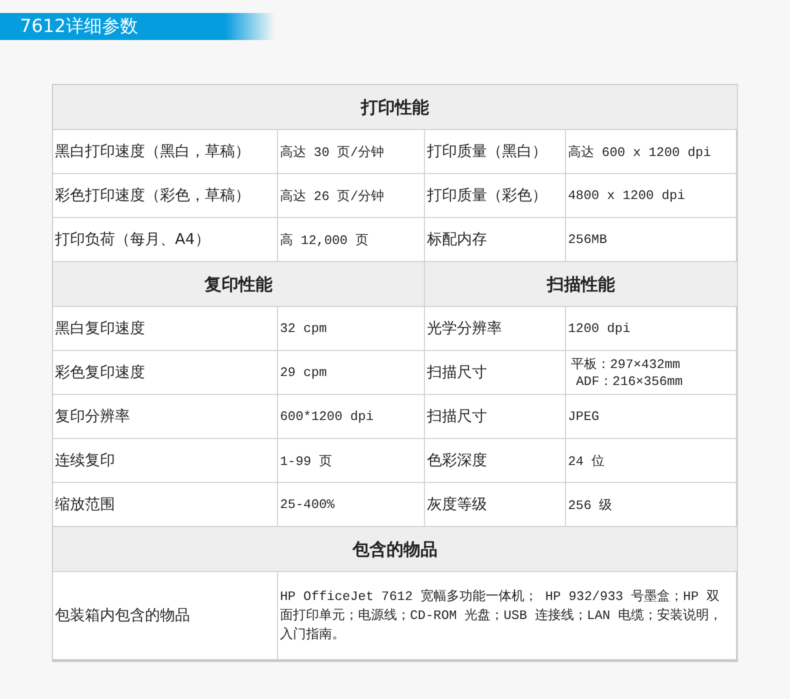 The height and width of the screenshot is (699, 790). What do you see at coordinates (165, 417) in the screenshot?
I see `spec-label: 复印分辨率` at bounding box center [165, 417].